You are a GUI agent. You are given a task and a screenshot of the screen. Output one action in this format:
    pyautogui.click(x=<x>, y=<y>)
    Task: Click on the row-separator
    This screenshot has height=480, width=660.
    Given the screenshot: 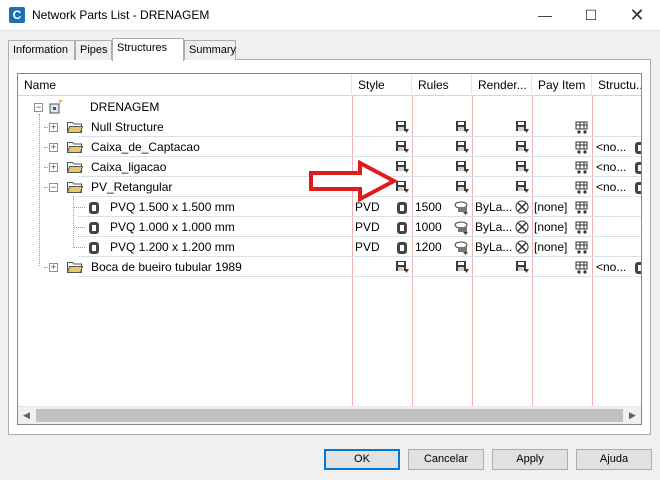 What is the action you would take?
    pyautogui.click(x=359, y=276)
    